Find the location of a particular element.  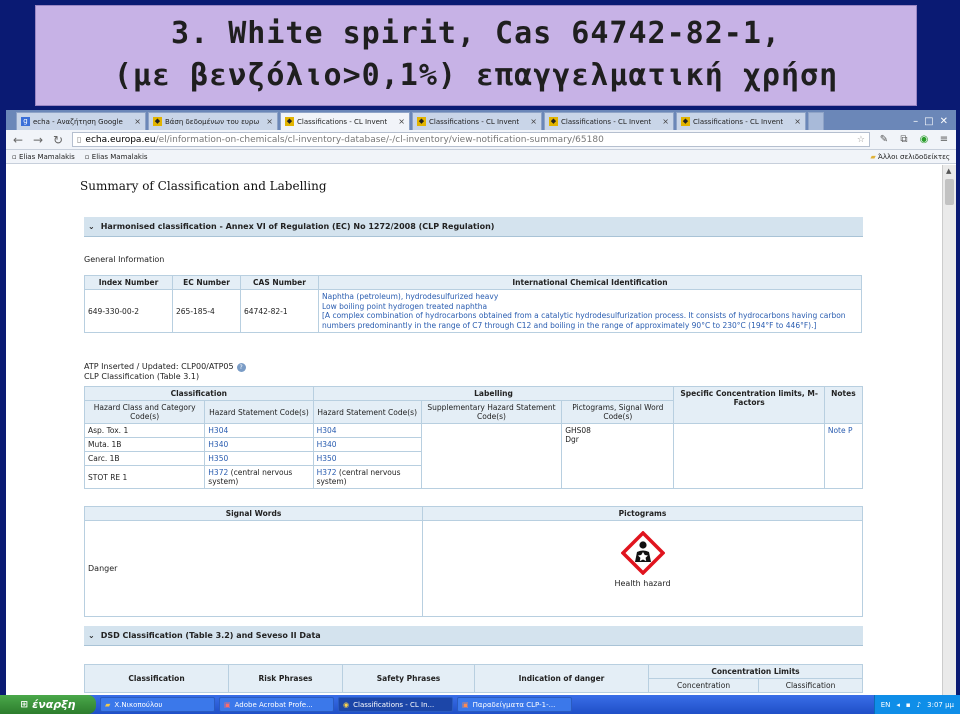

col-header: Classification is located at coordinates (199, 393).